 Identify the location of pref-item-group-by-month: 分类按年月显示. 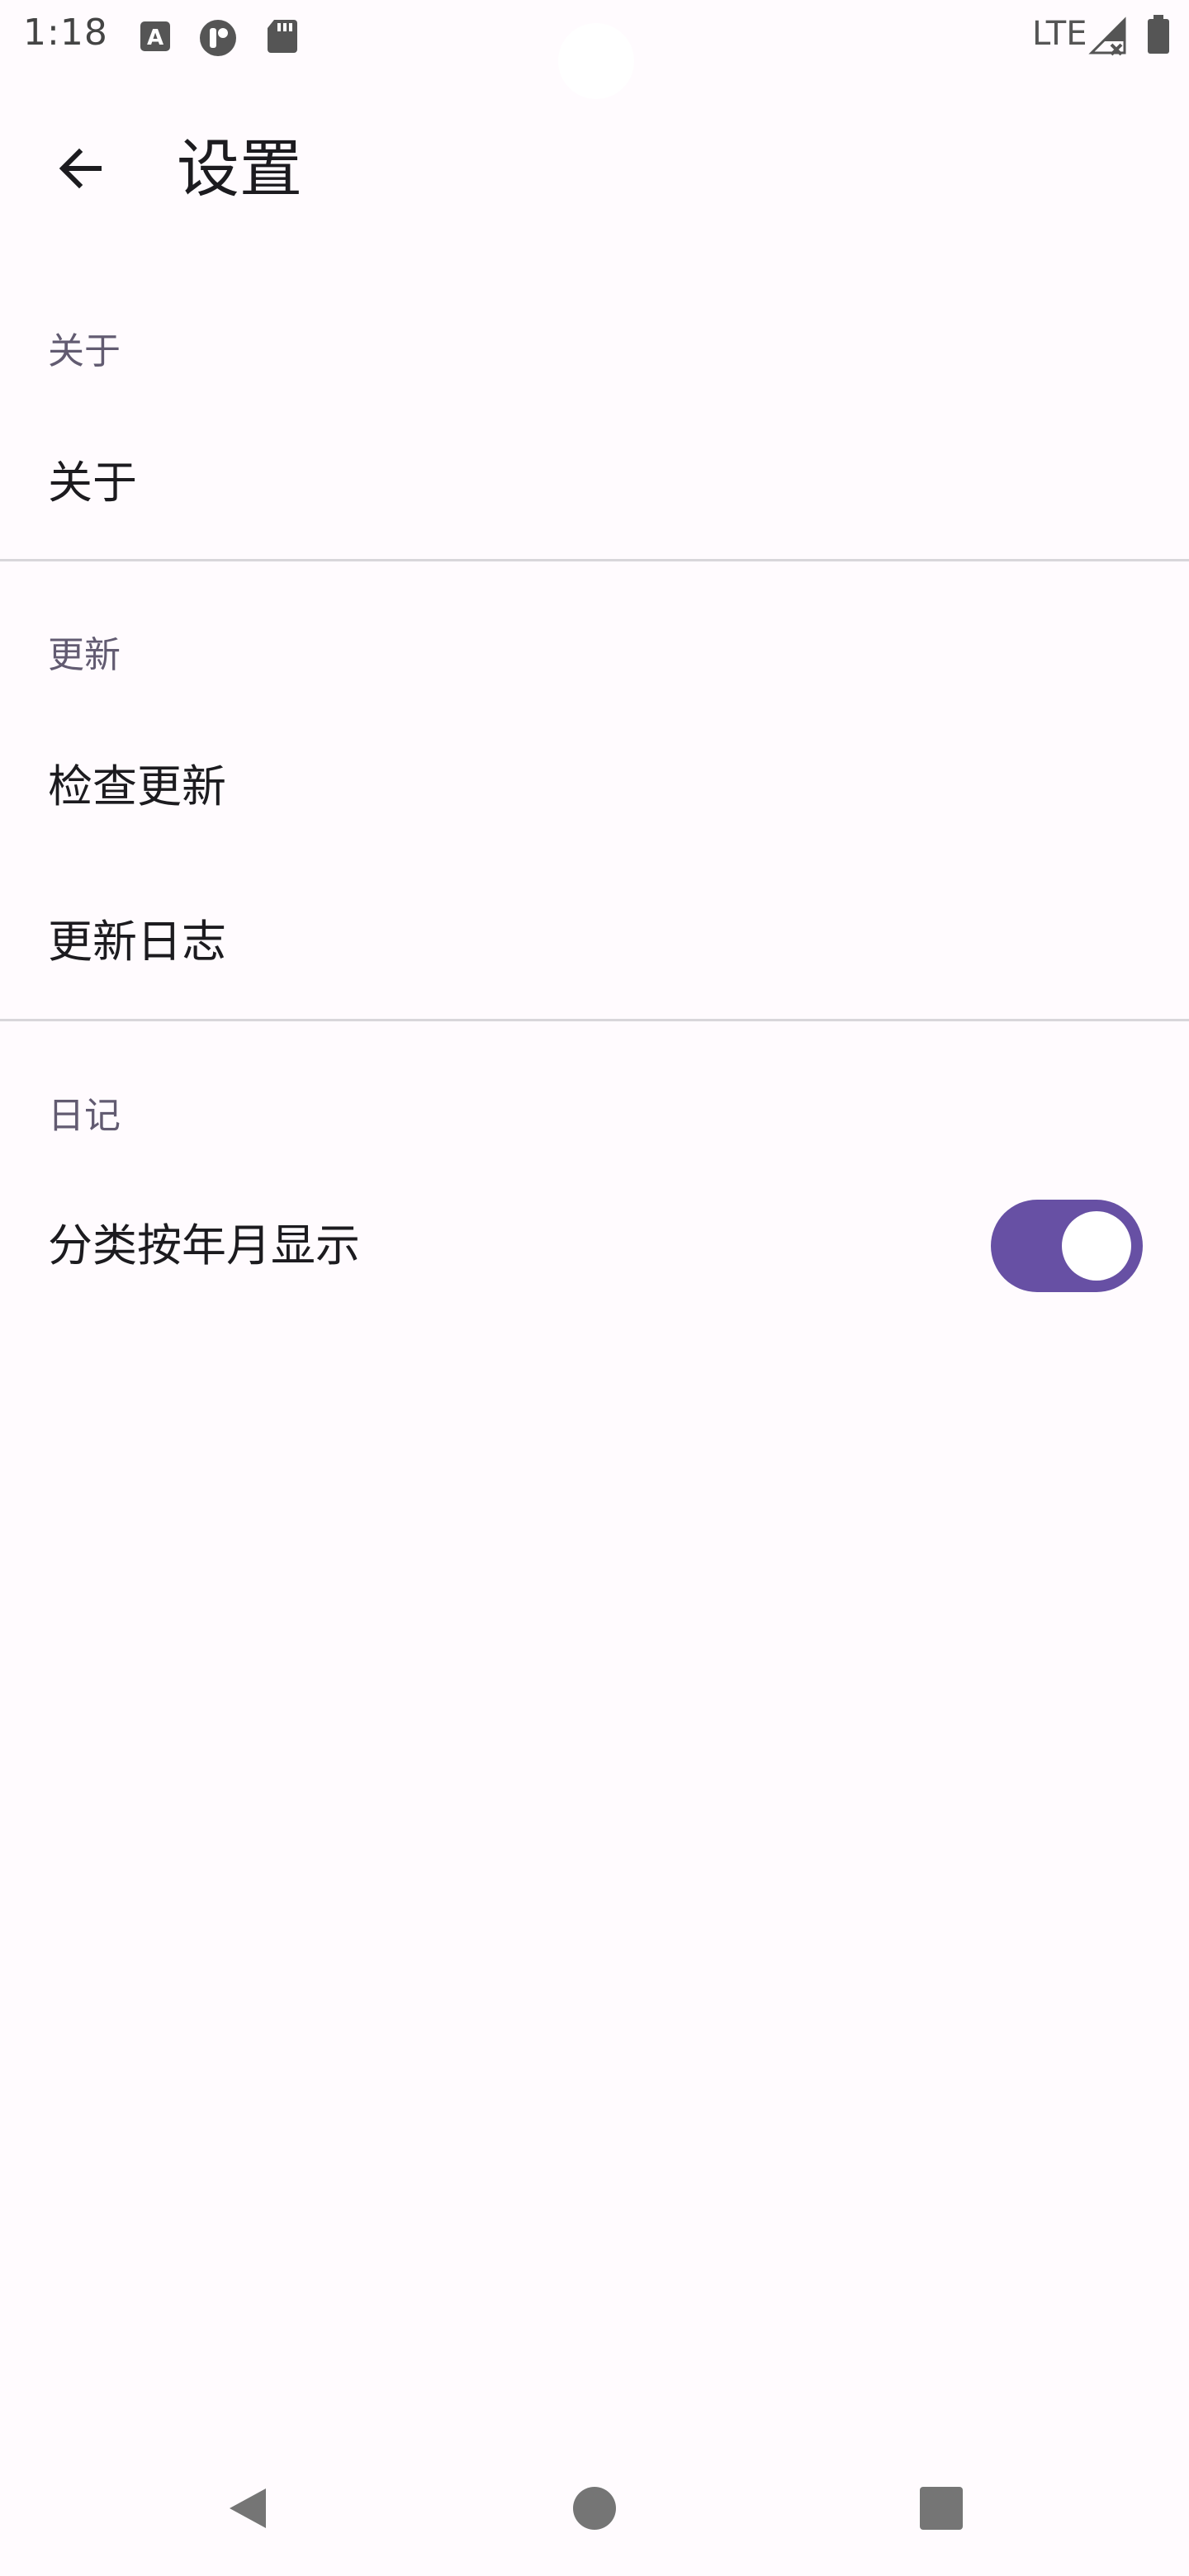
(594, 1246).